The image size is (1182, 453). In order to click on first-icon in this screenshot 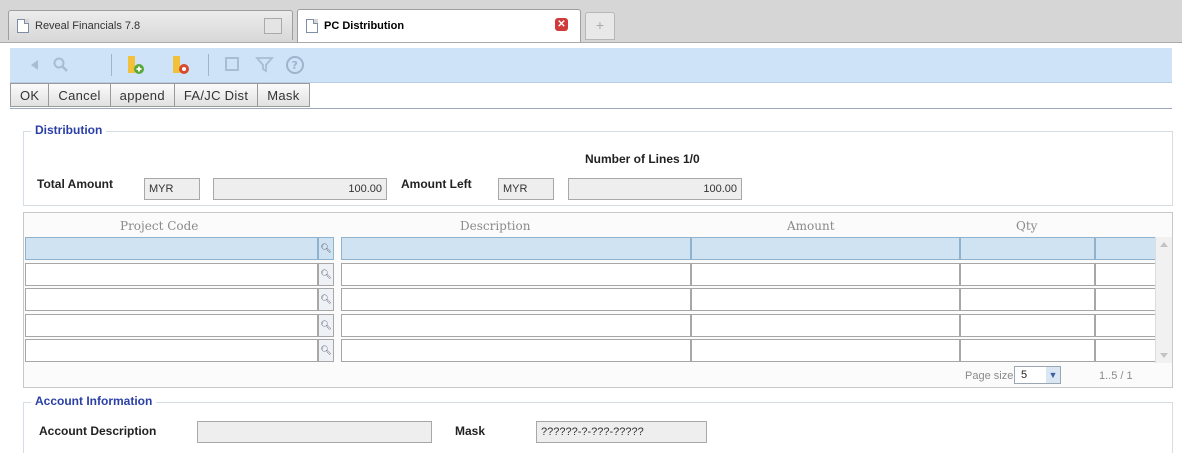, I will do `click(35, 65)`.